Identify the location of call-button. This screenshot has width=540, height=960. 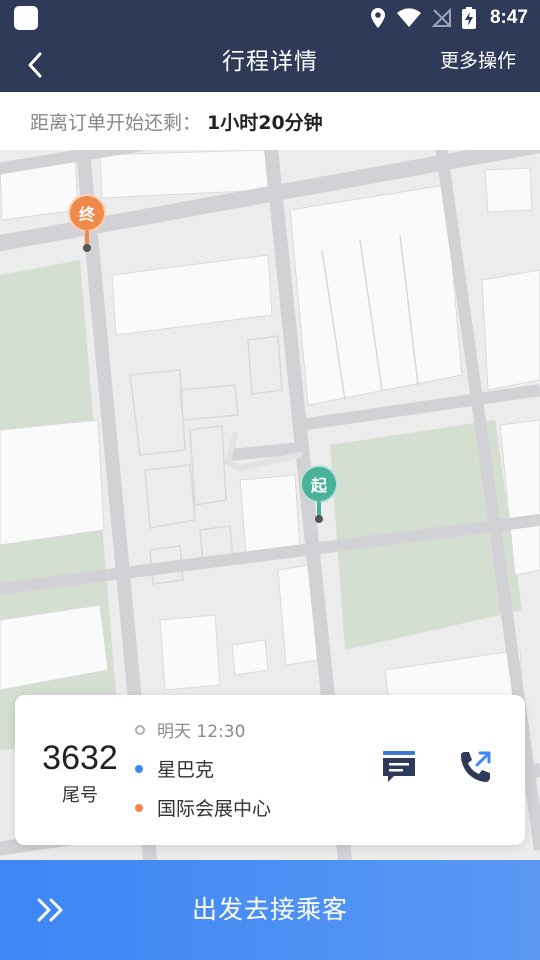
(475, 767).